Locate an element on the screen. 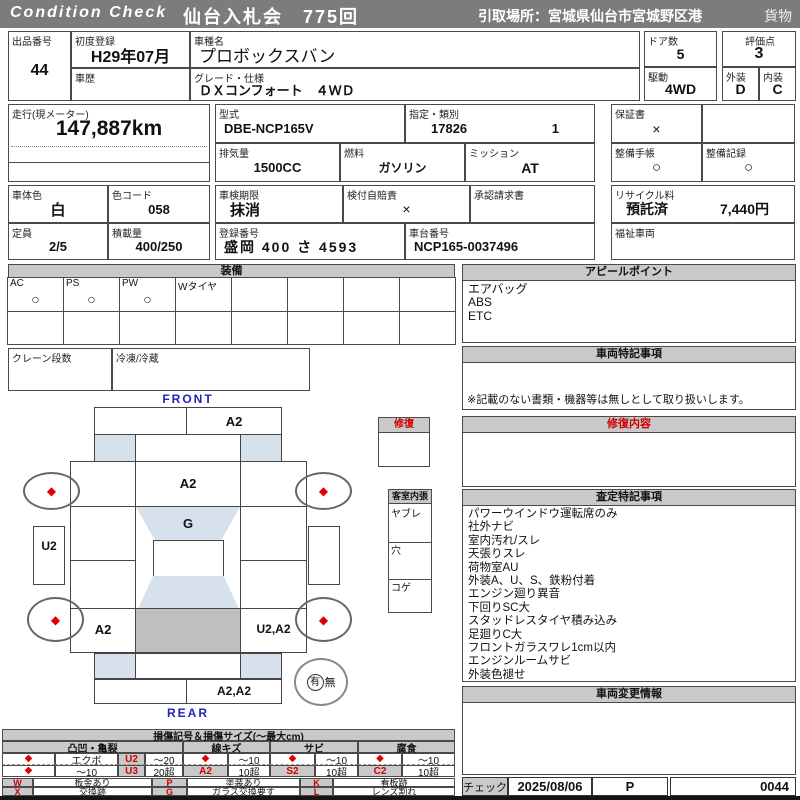 The height and width of the screenshot is (800, 800). front-wheel-left: ◆ is located at coordinates (51, 491).